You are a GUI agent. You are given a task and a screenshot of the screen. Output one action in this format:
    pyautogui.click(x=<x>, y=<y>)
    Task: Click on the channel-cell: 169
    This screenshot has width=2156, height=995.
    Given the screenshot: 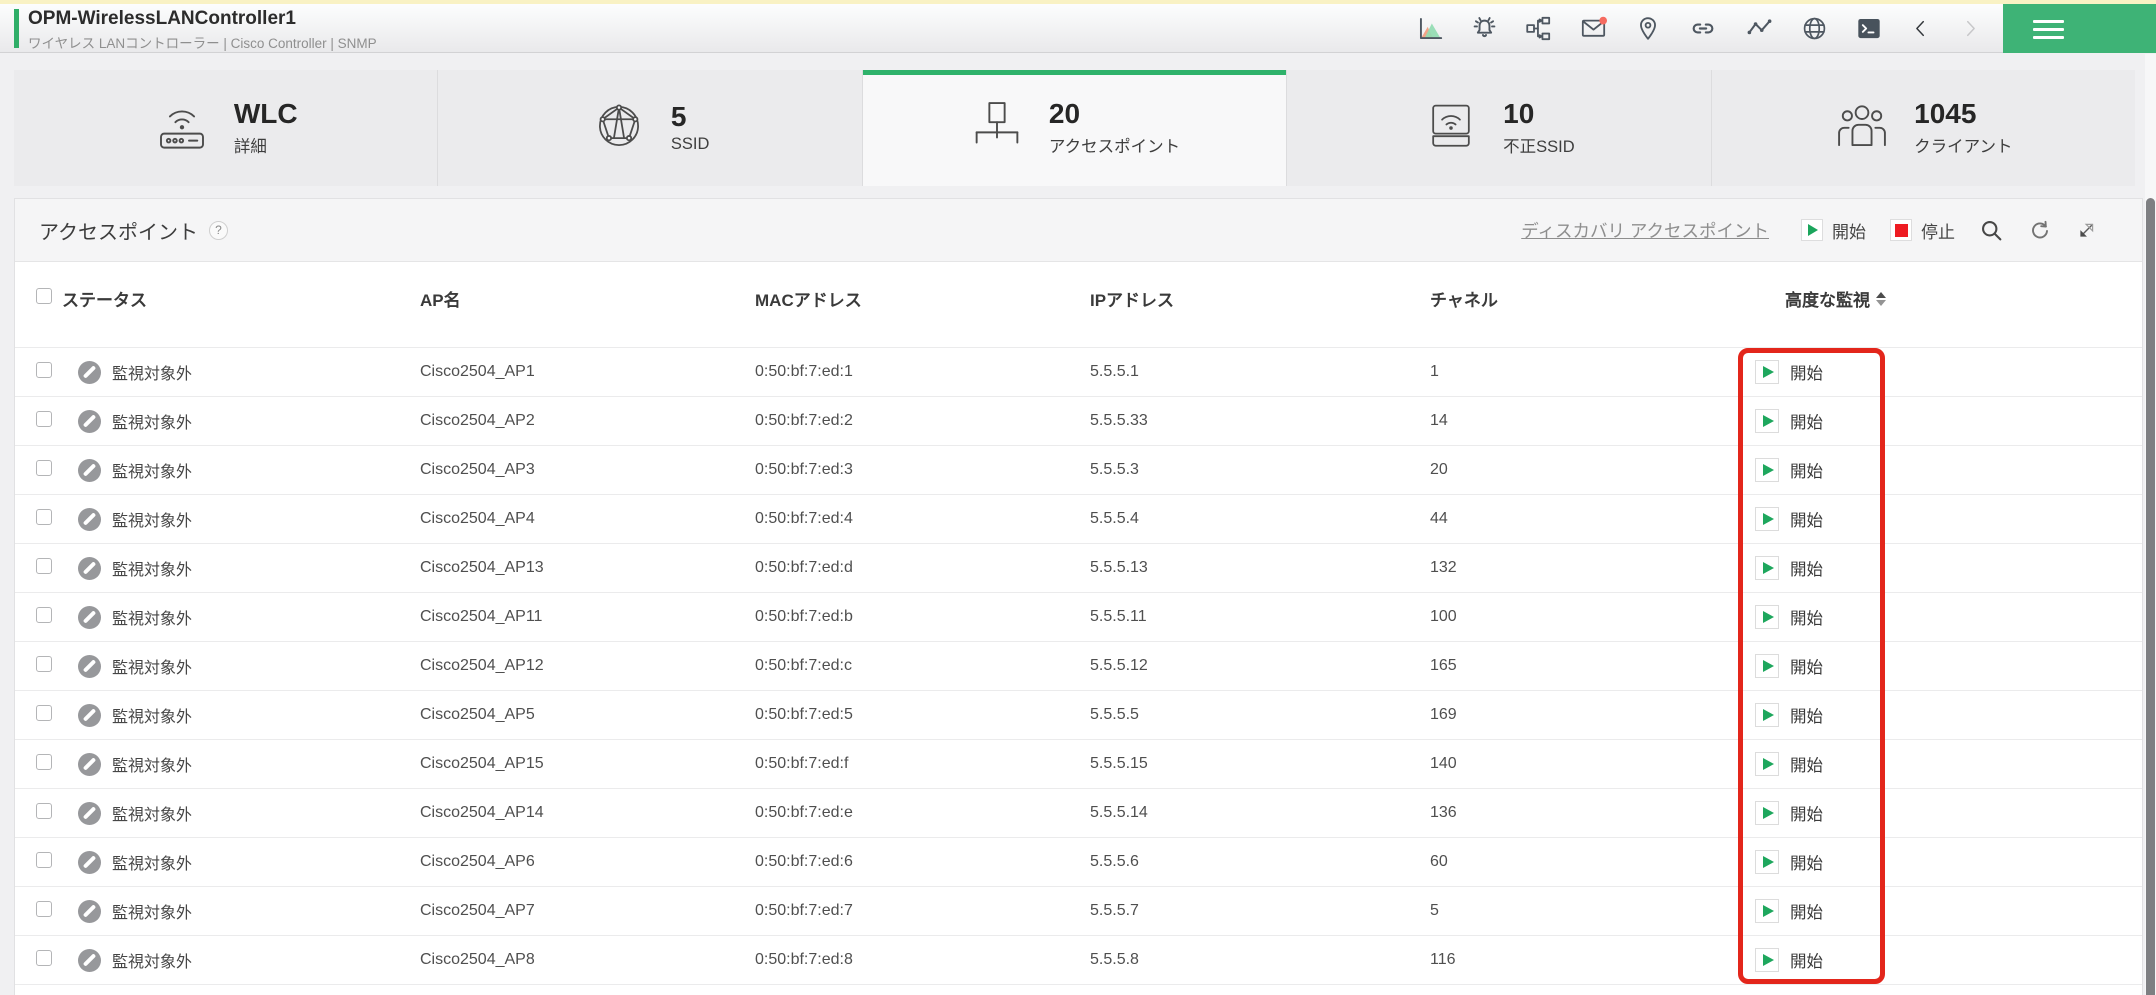 What is the action you would take?
    pyautogui.click(x=1443, y=714)
    